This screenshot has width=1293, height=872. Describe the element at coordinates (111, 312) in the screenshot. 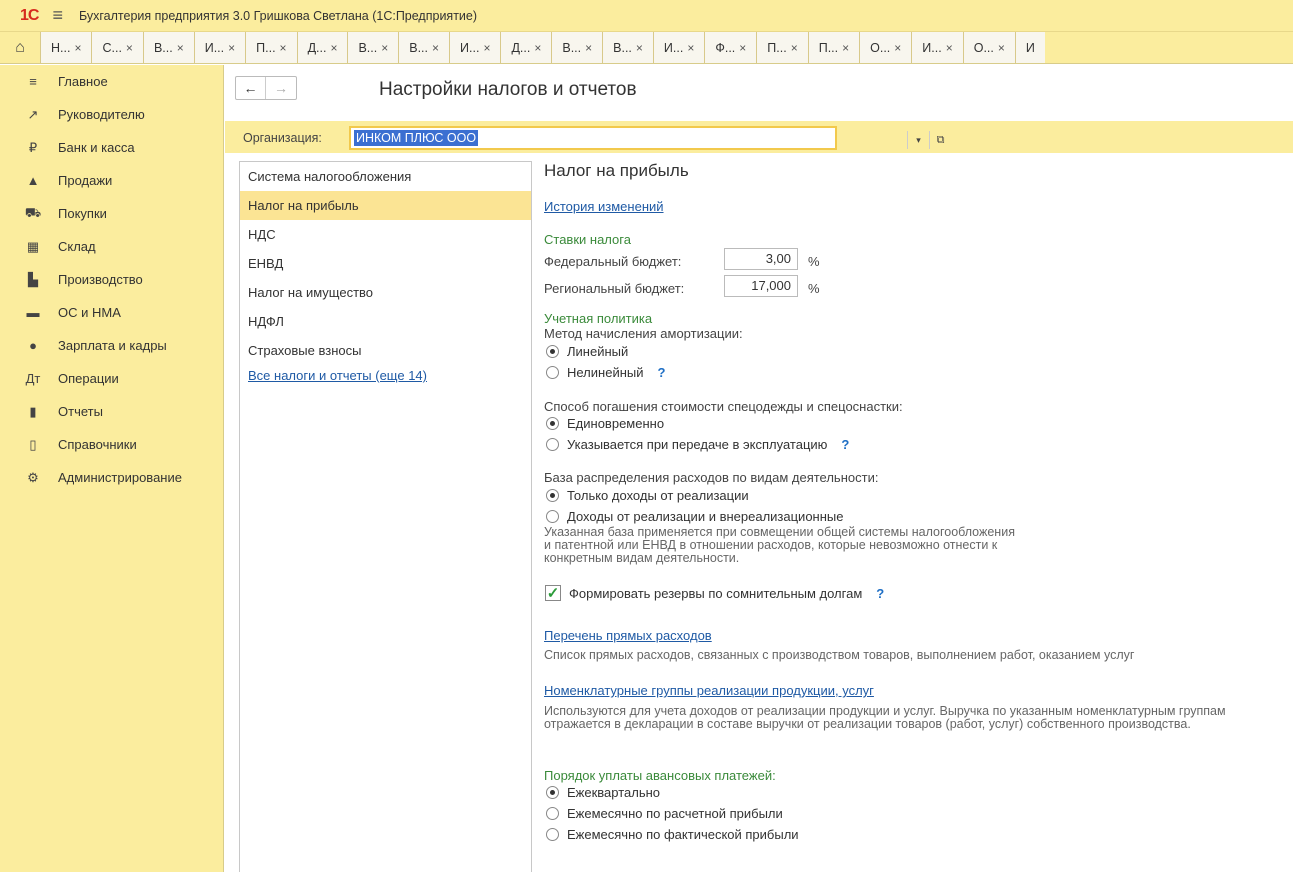

I see `sidebar-item: ▬ ОС и НМА` at that location.